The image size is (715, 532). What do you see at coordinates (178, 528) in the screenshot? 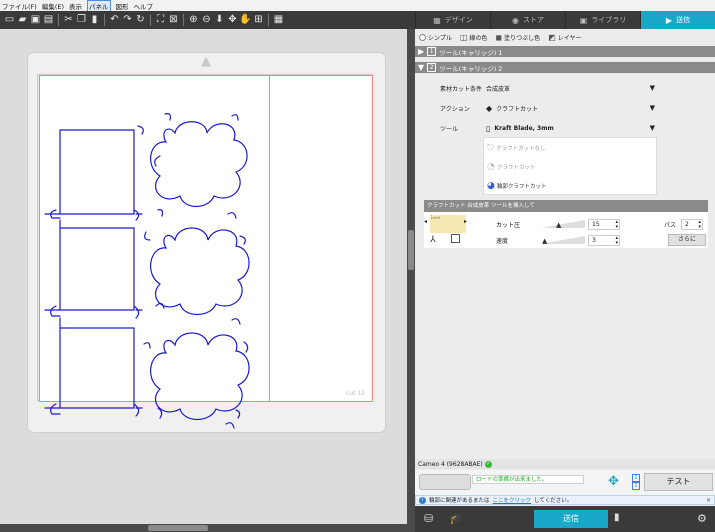
I see `horizontal-scroll-thumb` at bounding box center [178, 528].